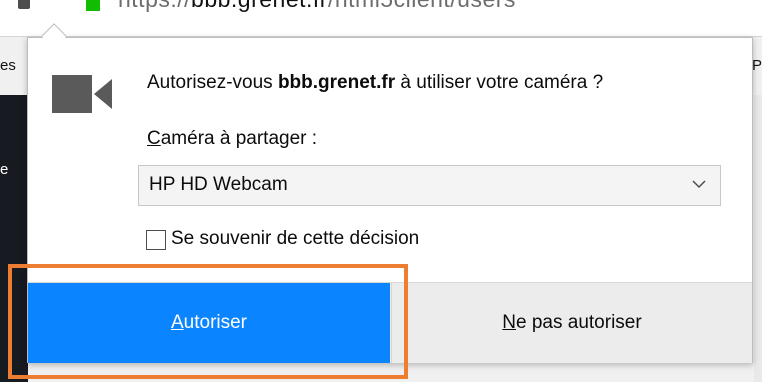 The width and height of the screenshot is (762, 382). Describe the element at coordinates (499, 82) in the screenshot. I see `question-suffix: à utiliser votre caméra ?` at that location.